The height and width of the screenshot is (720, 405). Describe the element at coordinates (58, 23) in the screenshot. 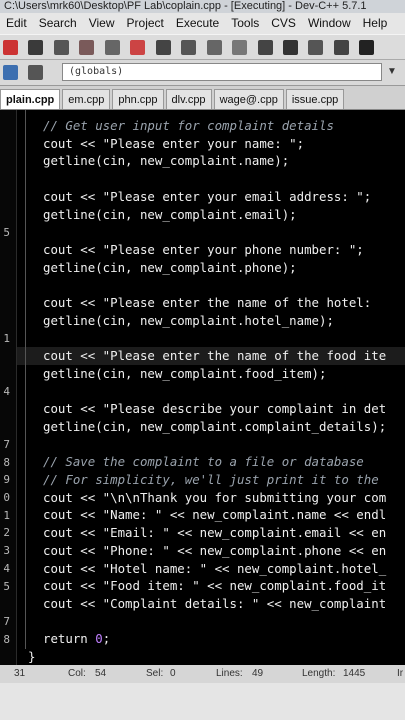

I see `menu-item-search: Search` at that location.